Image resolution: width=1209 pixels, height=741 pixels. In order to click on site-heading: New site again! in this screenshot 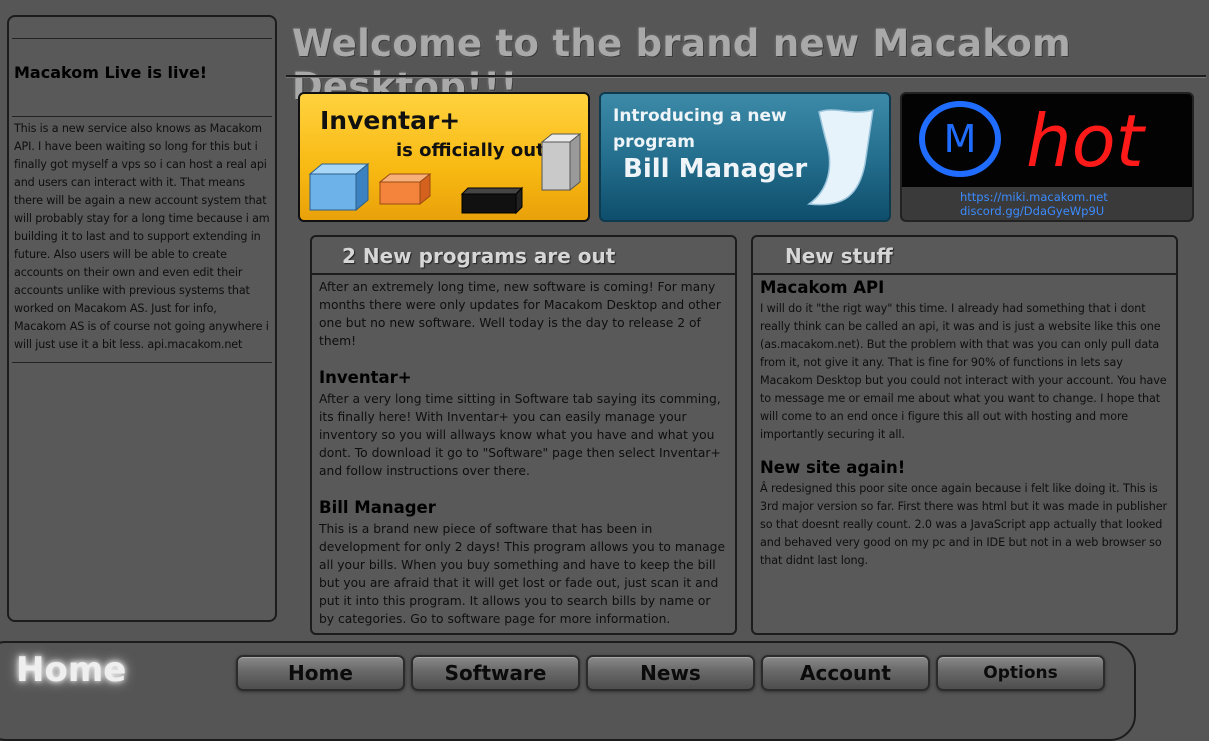, I will do `click(833, 467)`.